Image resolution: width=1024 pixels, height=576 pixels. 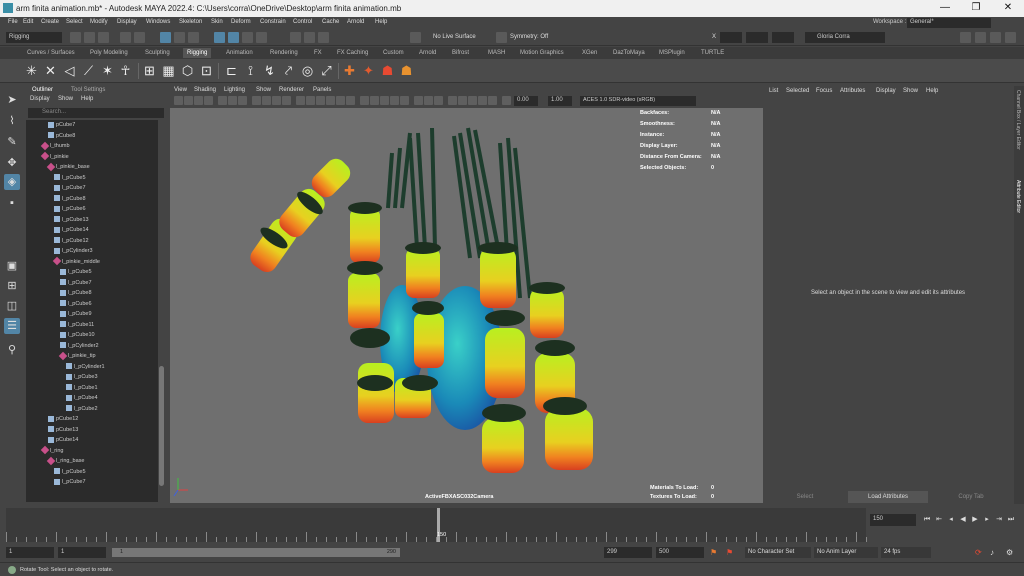 What do you see at coordinates (381, 22) in the screenshot?
I see `menu-help: Help` at bounding box center [381, 22].